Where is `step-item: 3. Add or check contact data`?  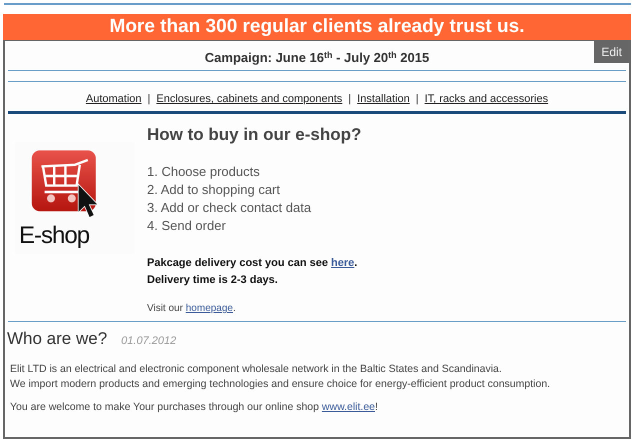 step-item: 3. Add or check contact data is located at coordinates (229, 208).